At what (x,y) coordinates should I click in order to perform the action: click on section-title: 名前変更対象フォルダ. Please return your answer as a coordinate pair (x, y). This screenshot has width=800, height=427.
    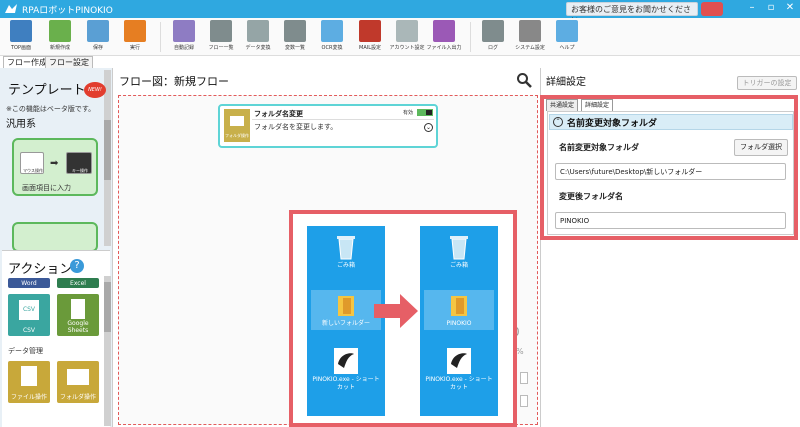
    Looking at the image, I should click on (612, 124).